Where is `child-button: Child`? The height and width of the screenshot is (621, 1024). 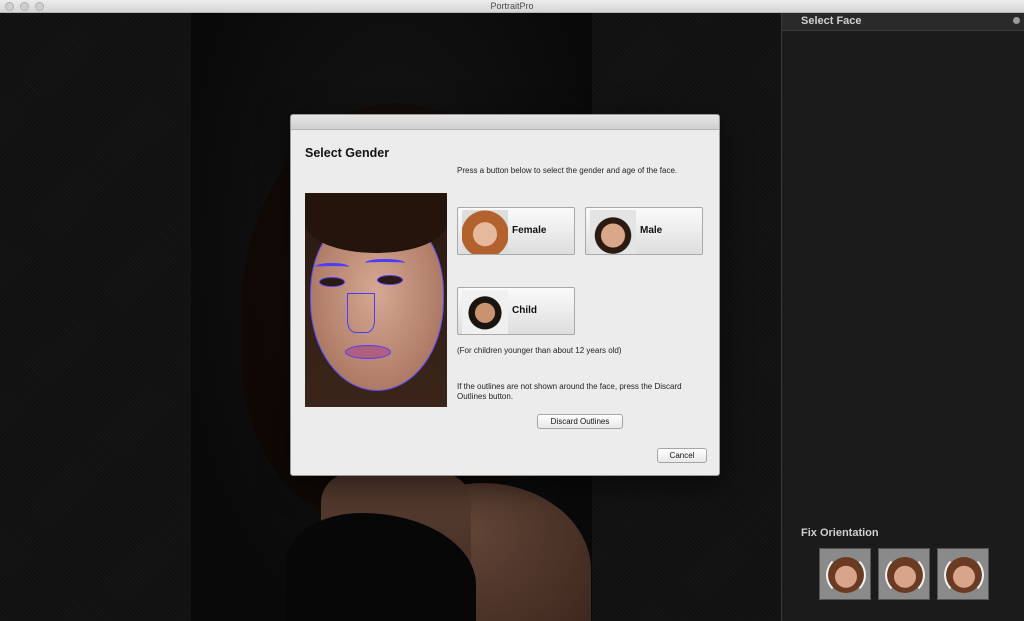
child-button: Child is located at coordinates (516, 311).